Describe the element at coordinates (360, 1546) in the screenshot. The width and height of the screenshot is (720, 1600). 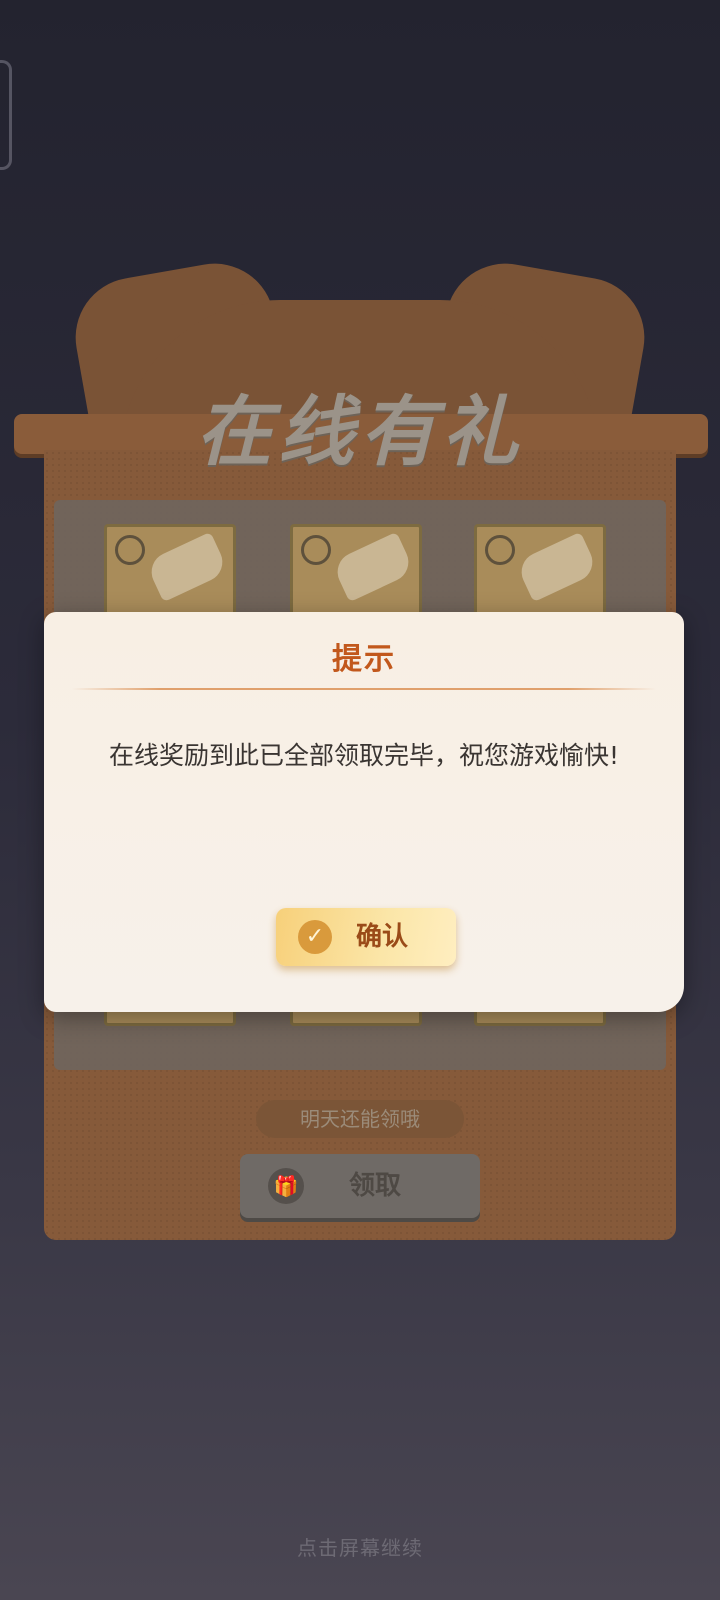
I see `tap-to-continue: 点击屏幕继续` at that location.